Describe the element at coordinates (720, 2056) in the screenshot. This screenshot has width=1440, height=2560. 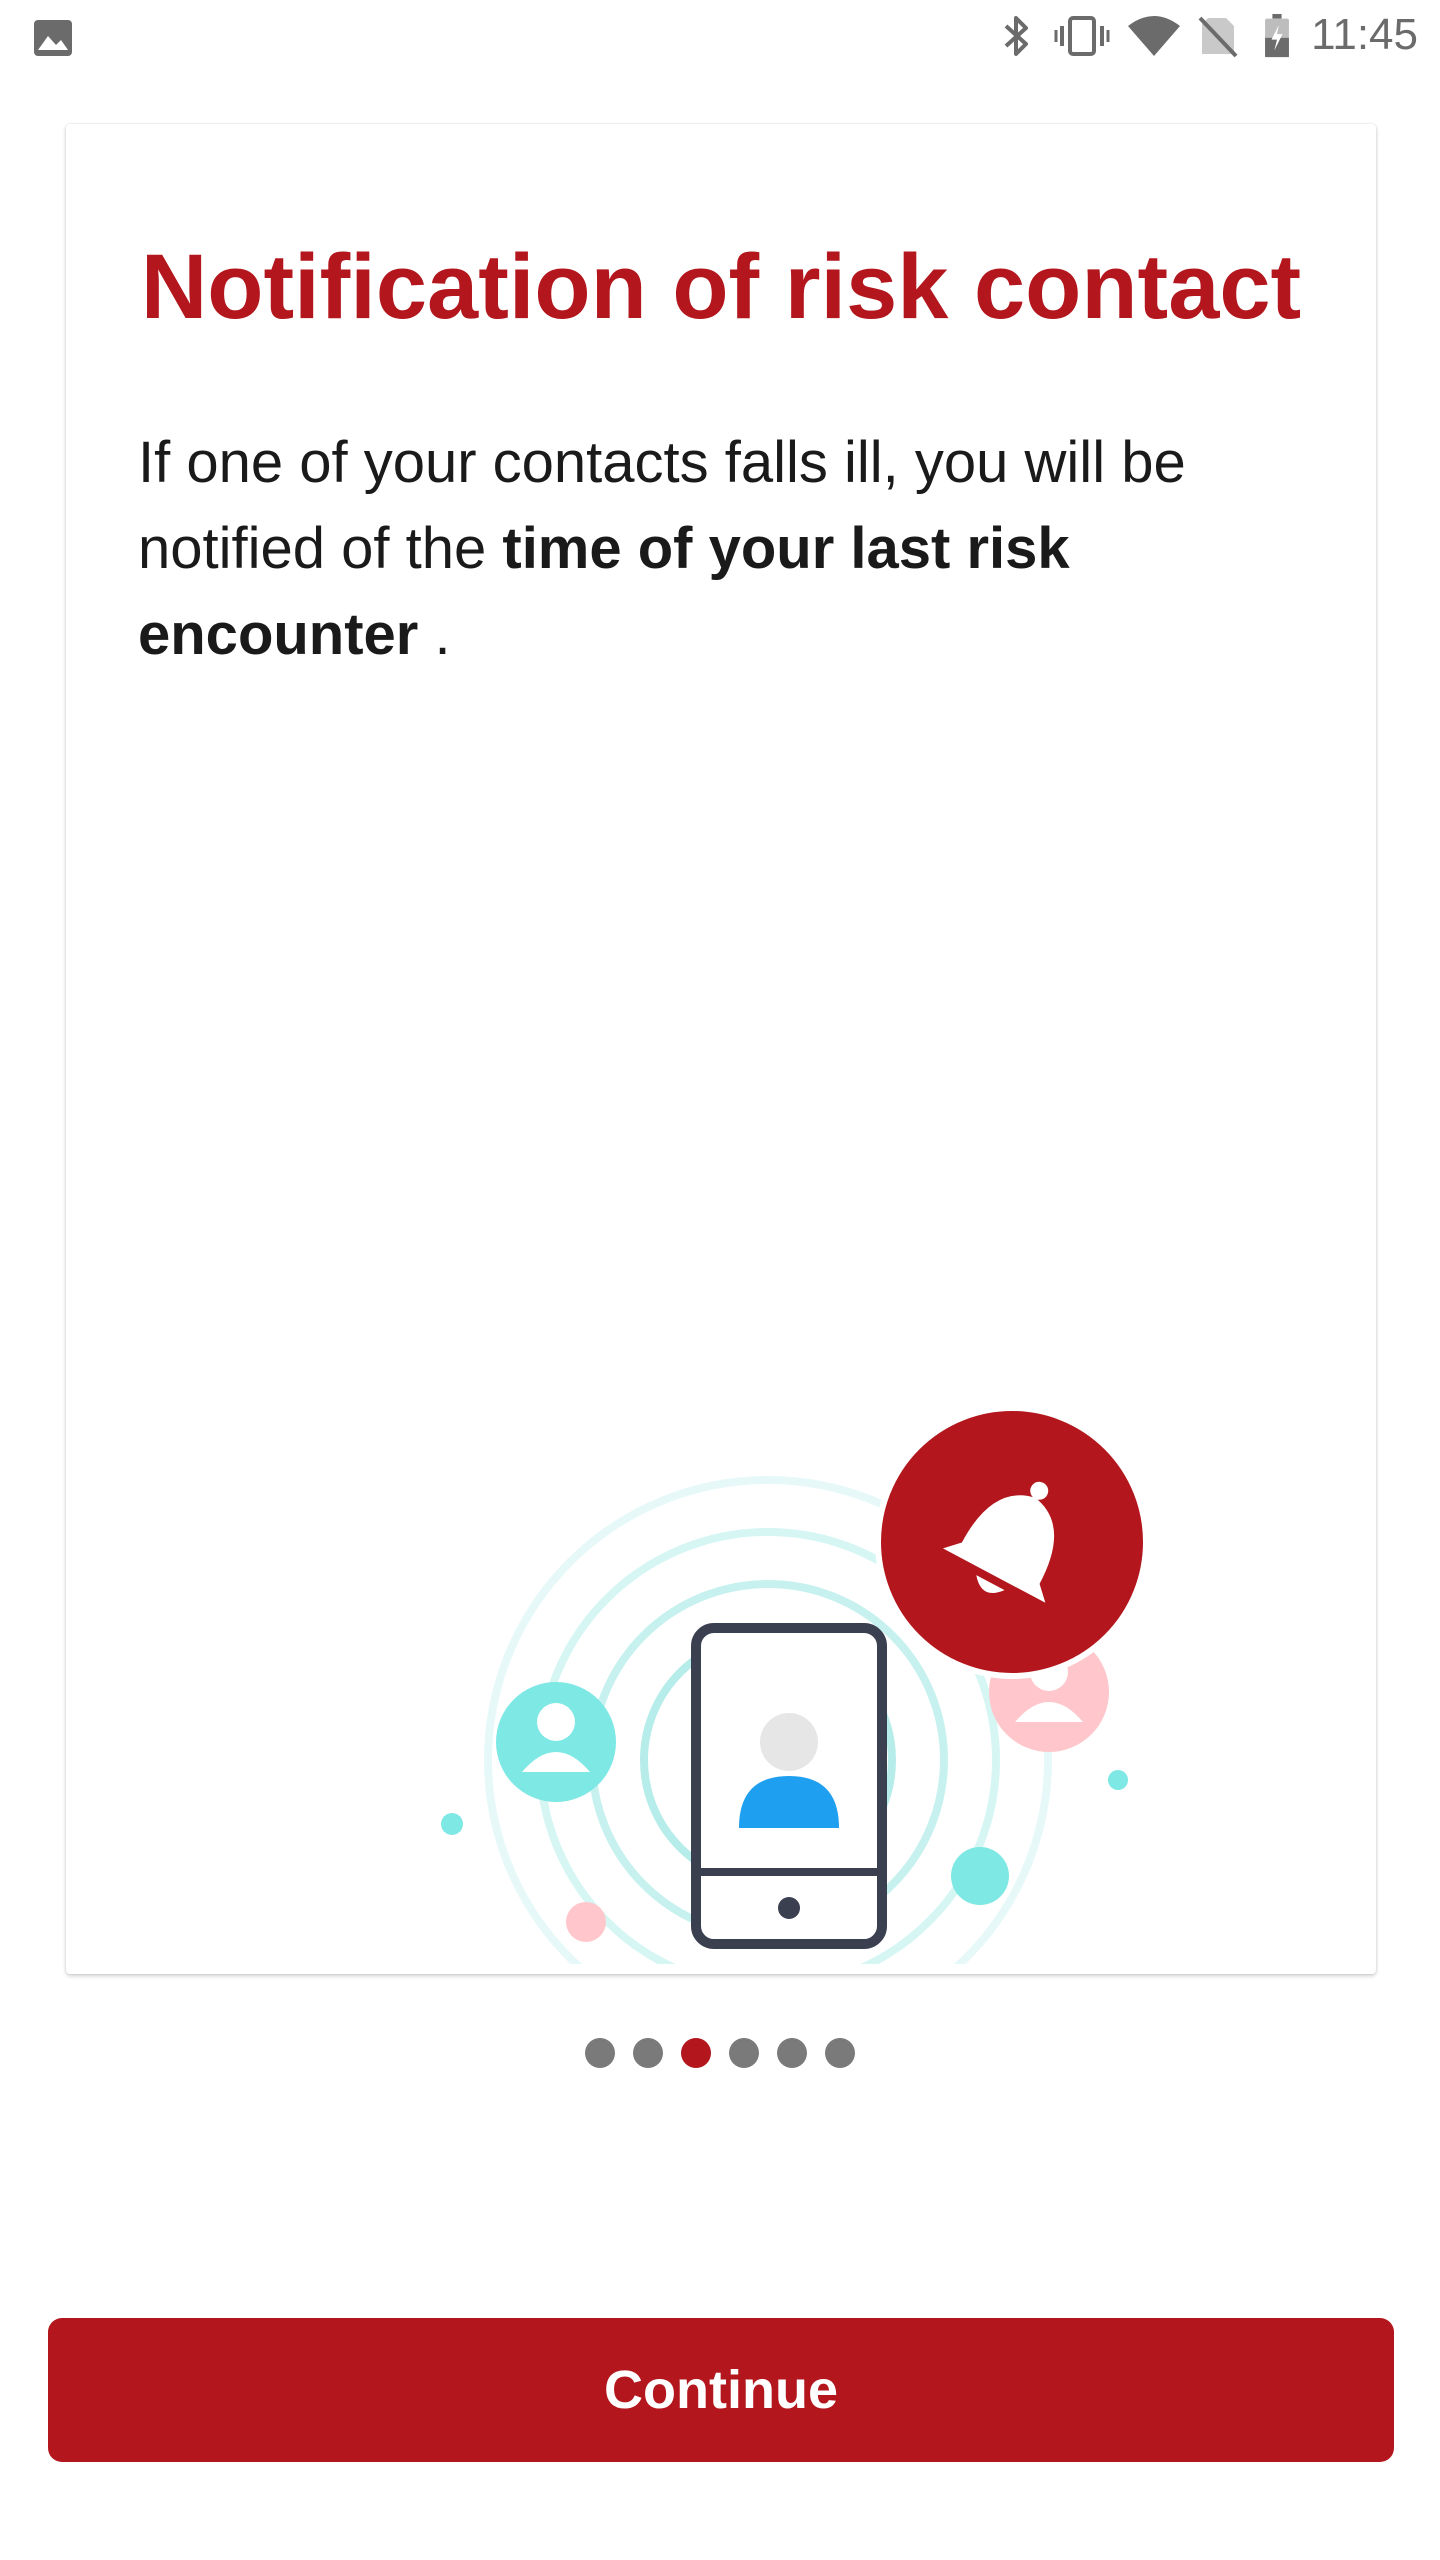
I see `page-indicator` at that location.